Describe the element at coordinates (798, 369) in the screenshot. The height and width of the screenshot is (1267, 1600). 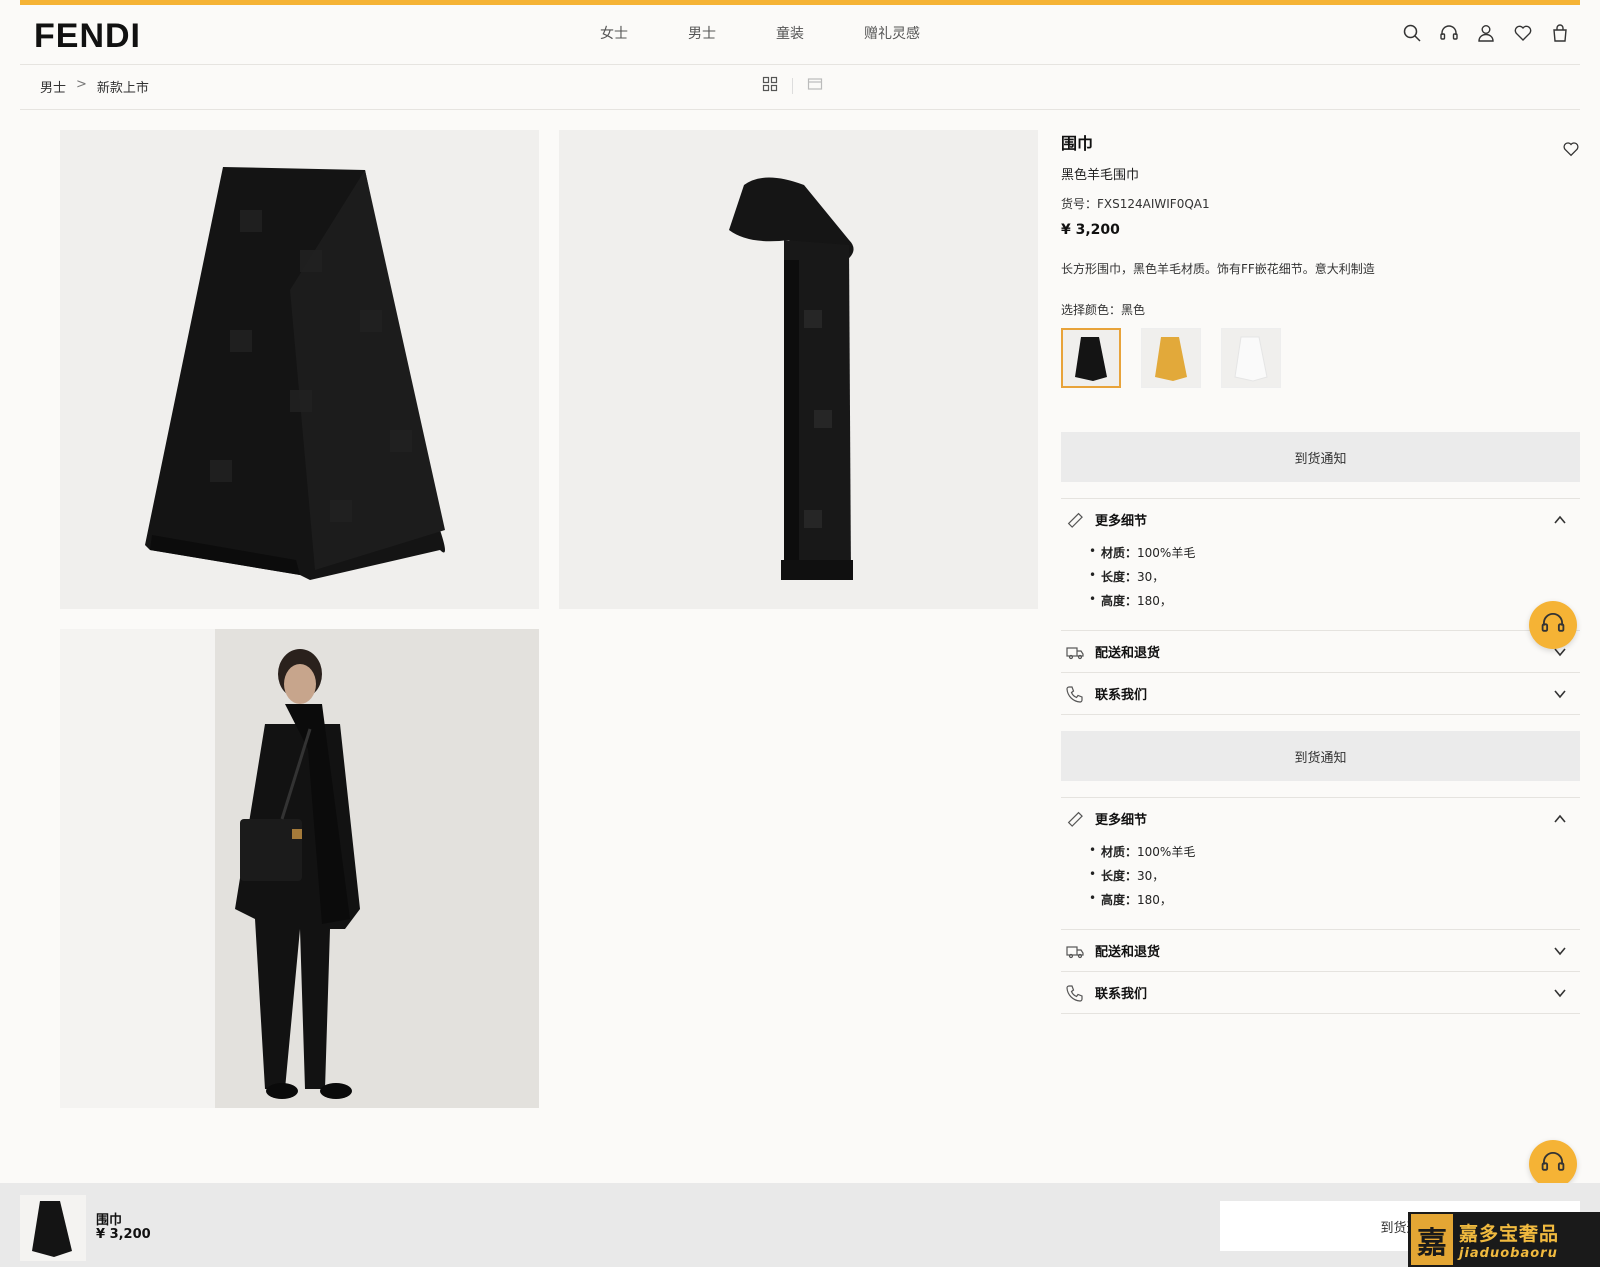
I see `product-image-hanging` at that location.